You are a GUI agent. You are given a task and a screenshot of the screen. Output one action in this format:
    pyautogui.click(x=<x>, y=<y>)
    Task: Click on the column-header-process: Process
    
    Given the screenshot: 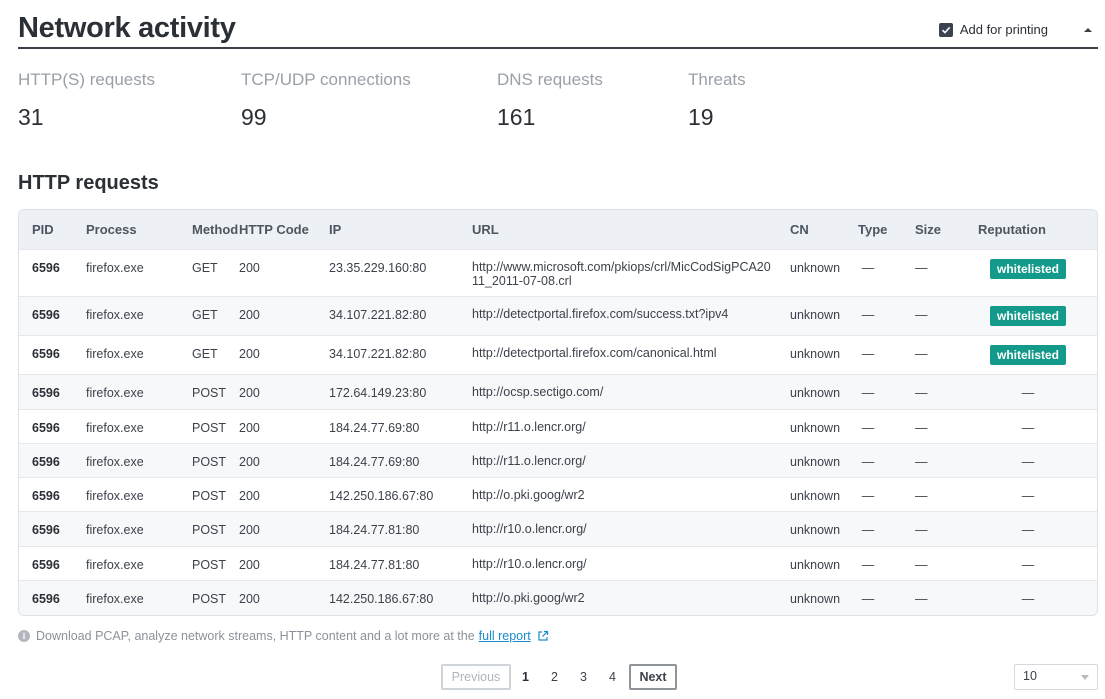 What is the action you would take?
    pyautogui.click(x=126, y=229)
    